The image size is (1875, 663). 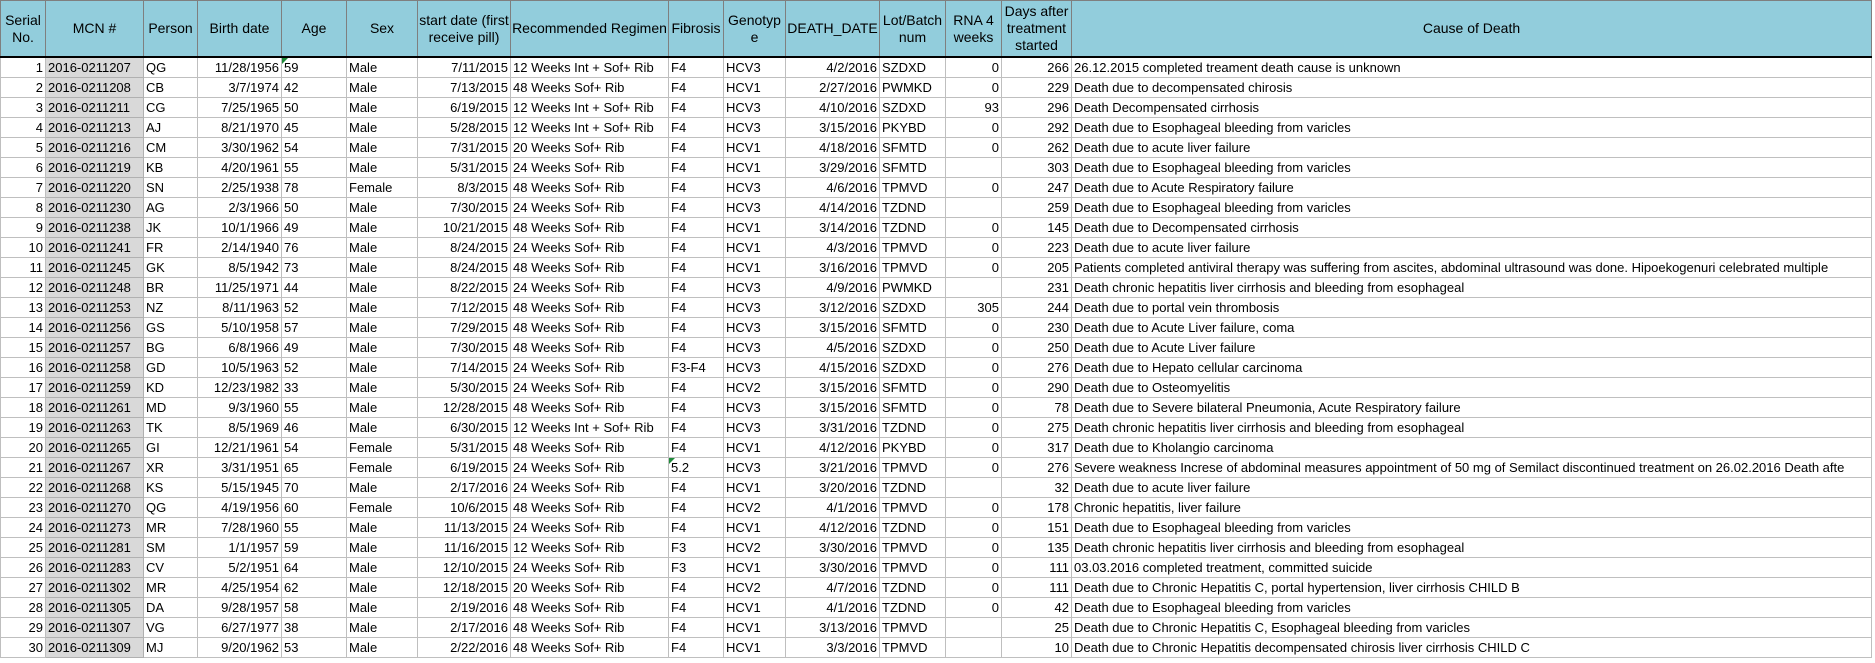 I want to click on cell-serial: 22, so click(x=23, y=487).